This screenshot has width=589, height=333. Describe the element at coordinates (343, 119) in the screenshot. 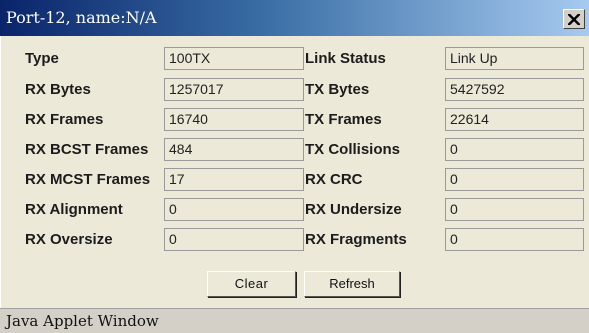

I see `tx-frames-label: TX Frames` at that location.